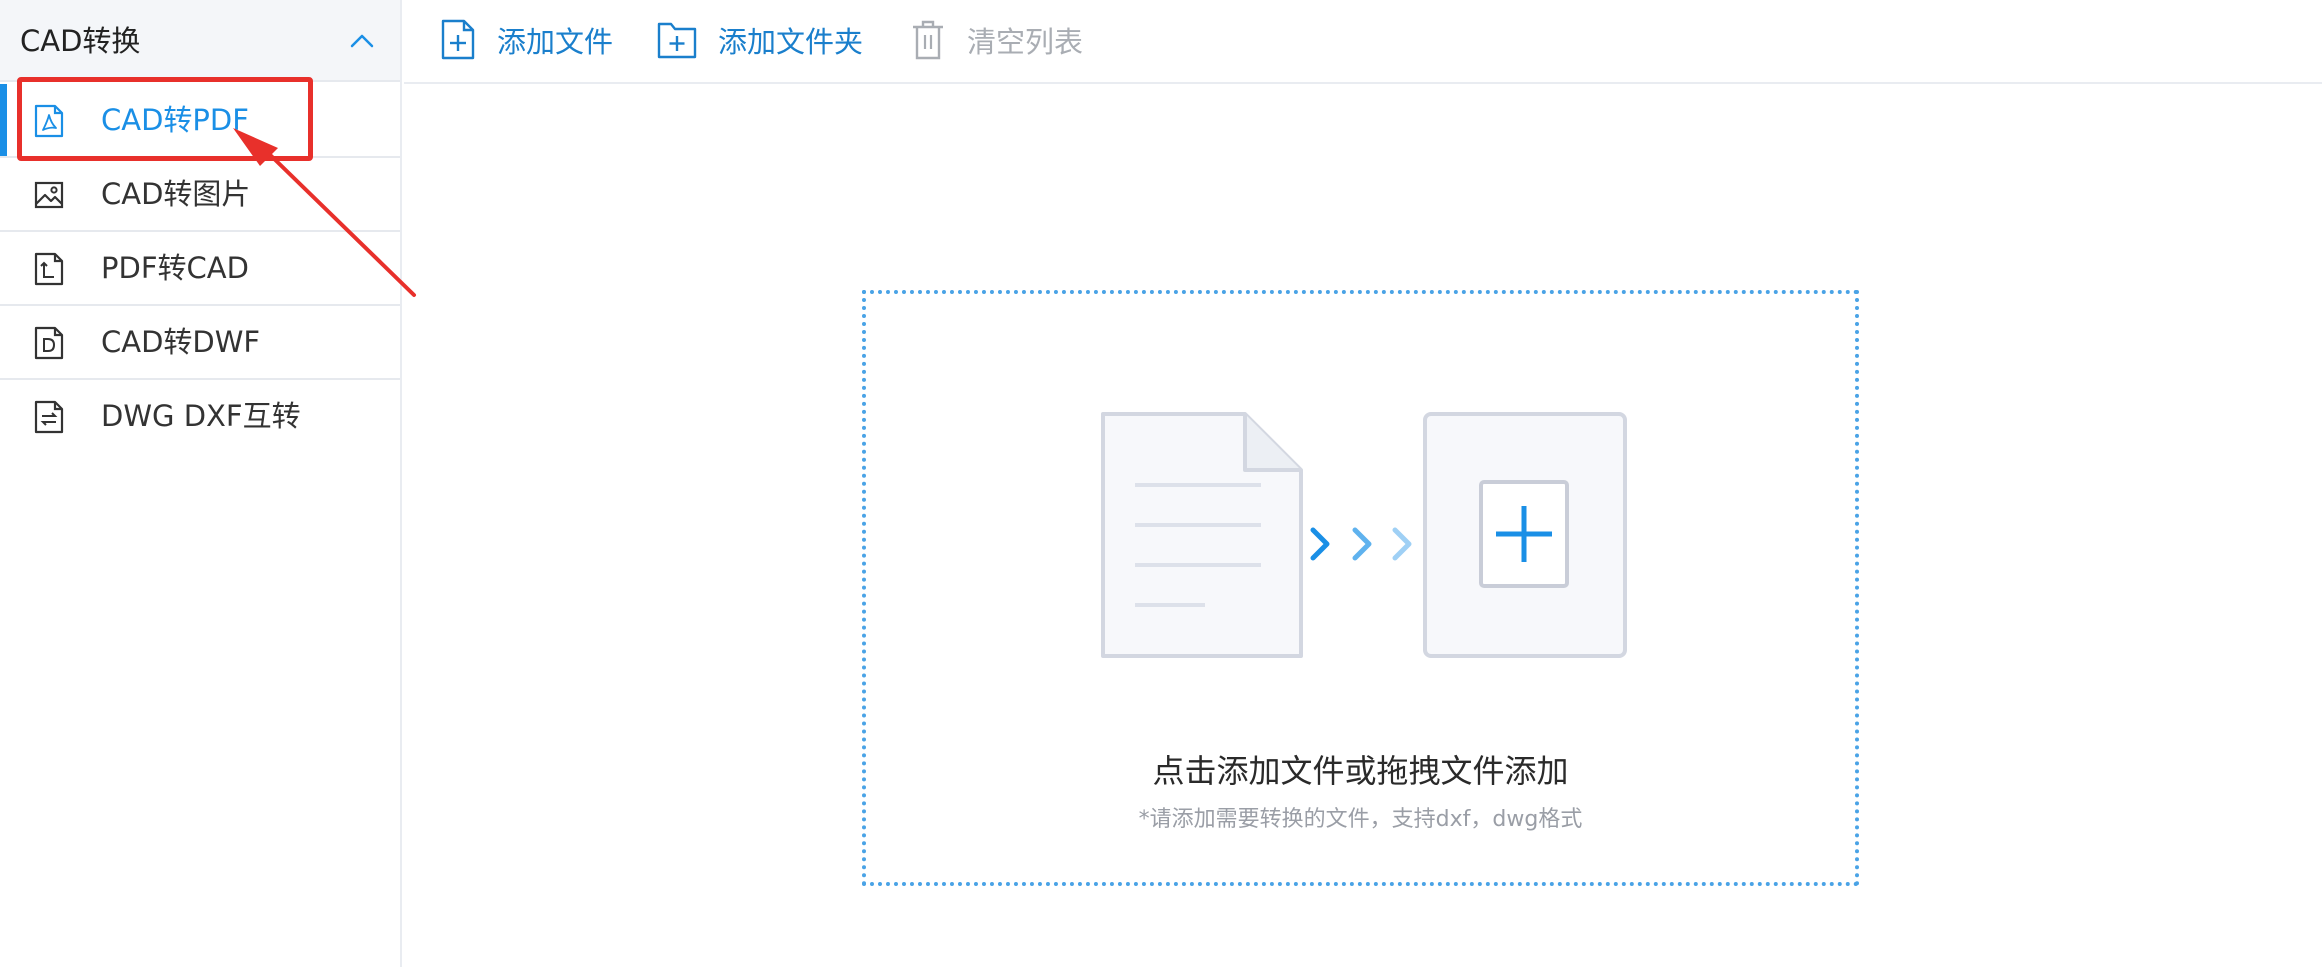 The height and width of the screenshot is (967, 2322). Describe the element at coordinates (555, 42) in the screenshot. I see `add-file-label: 添加文件` at that location.